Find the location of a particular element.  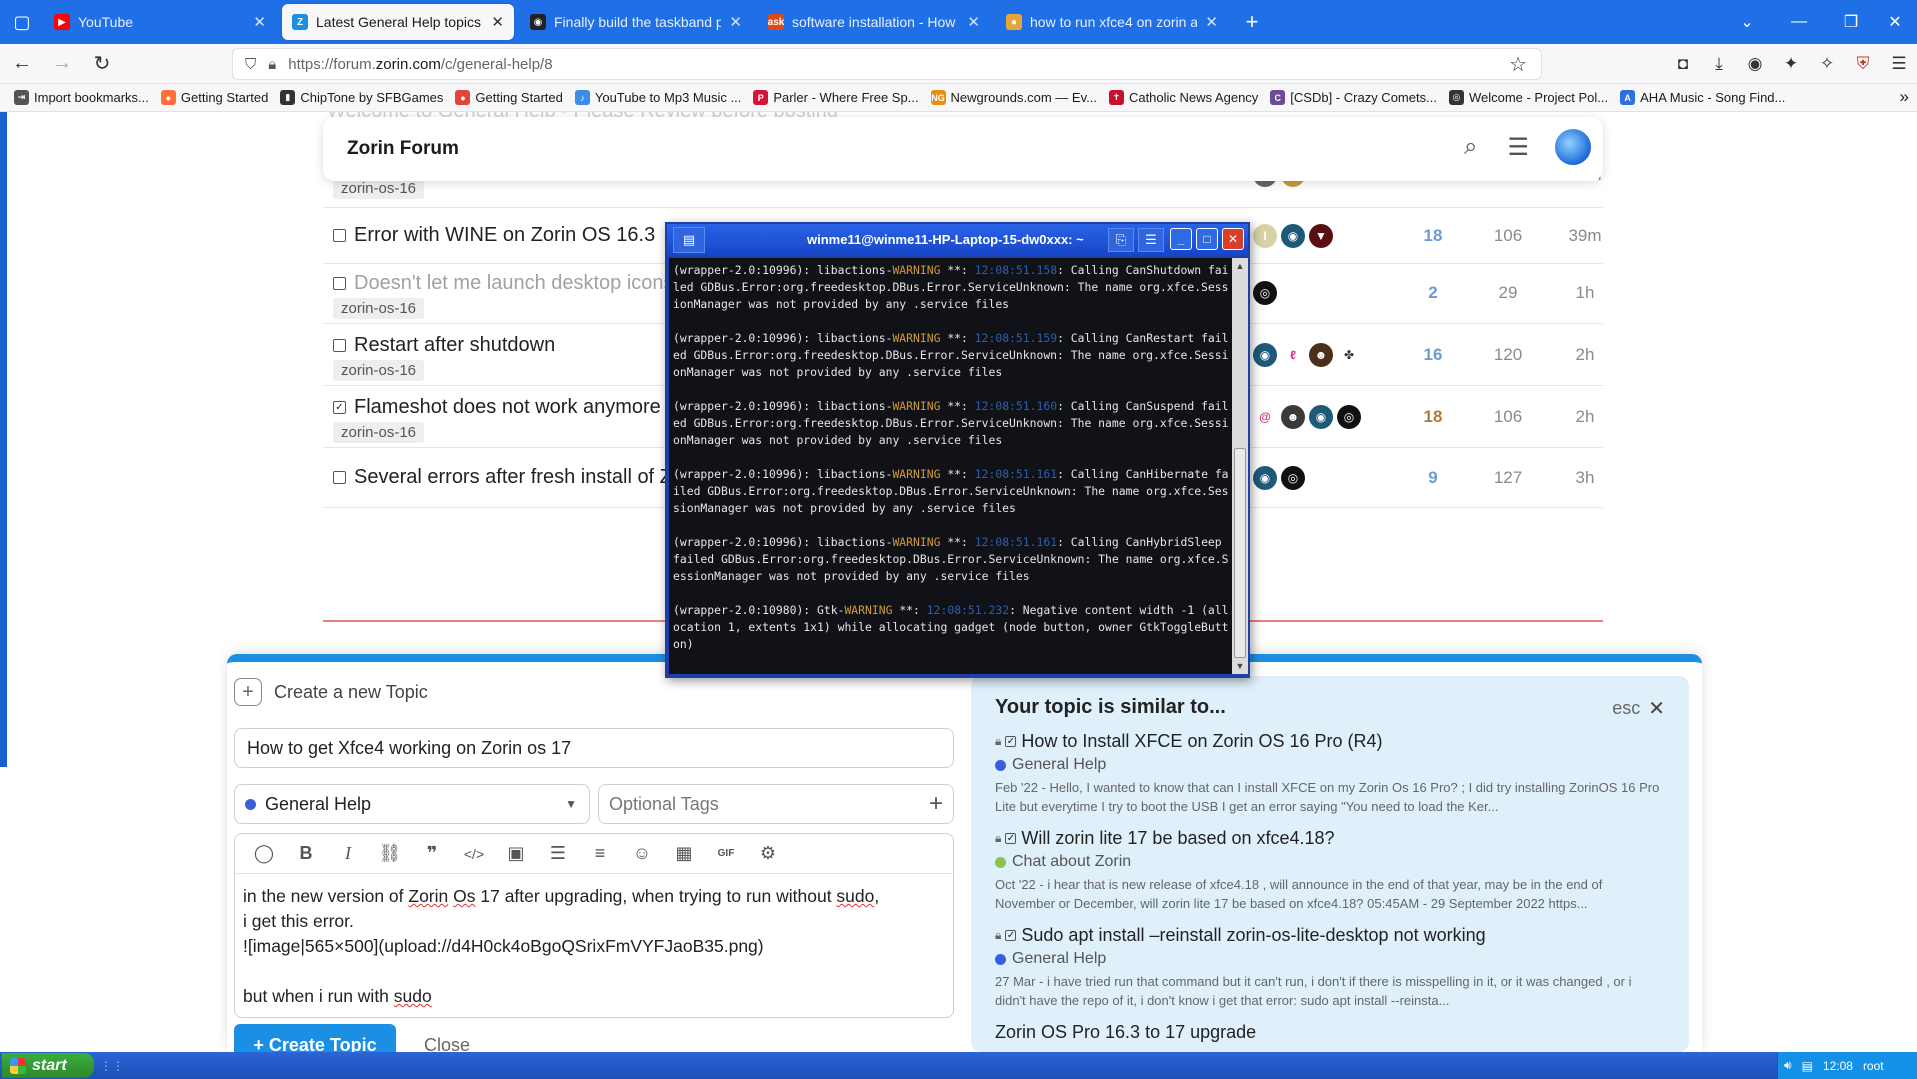

similar-topic-title: Zorin OS Pro 16.3 to 17 upgrade is located at coordinates (1330, 1032).